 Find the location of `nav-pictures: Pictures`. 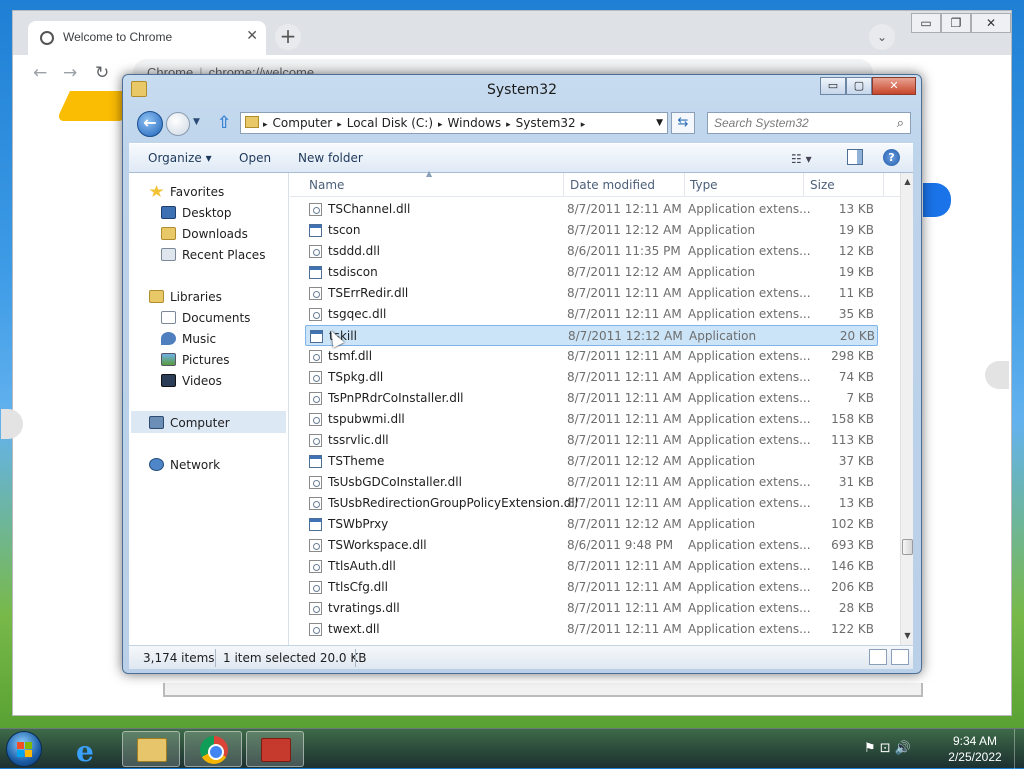

nav-pictures: Pictures is located at coordinates (195, 360).